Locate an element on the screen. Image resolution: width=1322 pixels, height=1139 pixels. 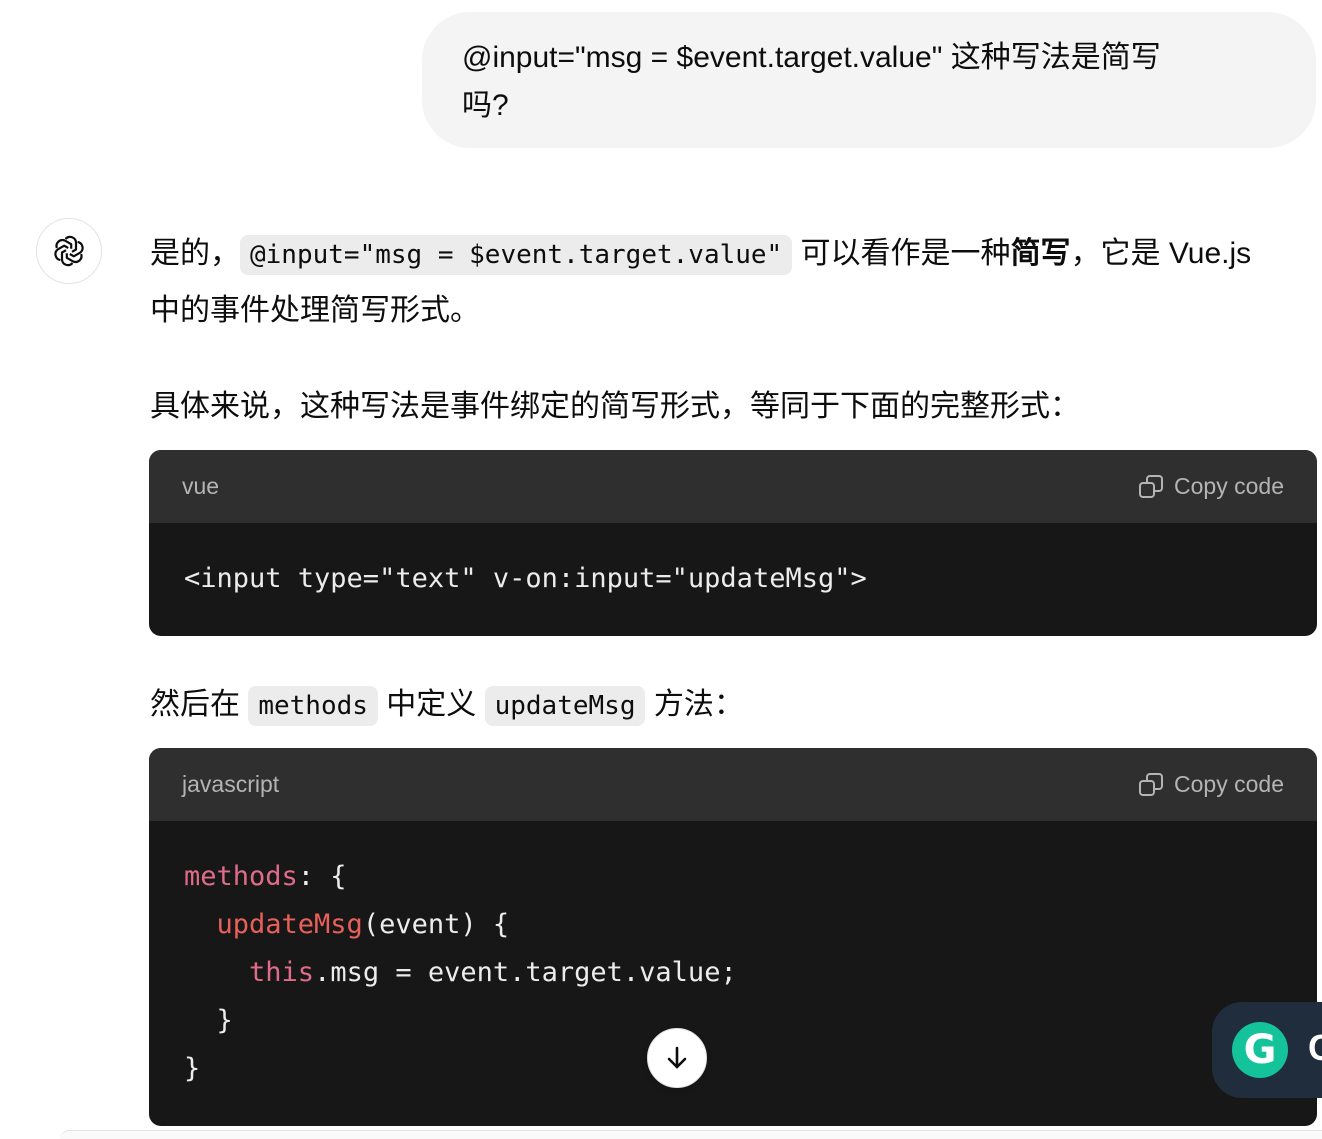
code-line-1: methods: { is located at coordinates (265, 876).